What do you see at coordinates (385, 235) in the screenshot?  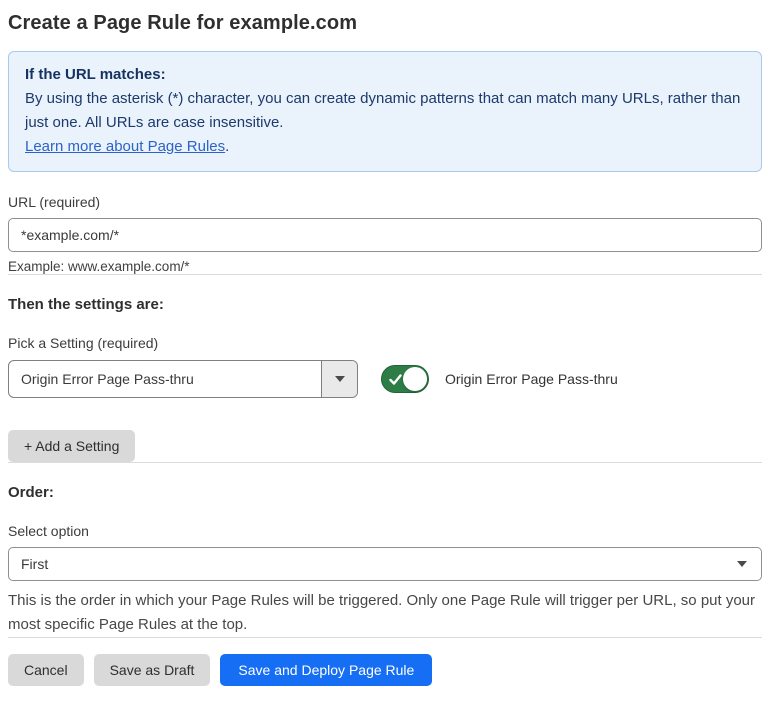 I see `url-input` at bounding box center [385, 235].